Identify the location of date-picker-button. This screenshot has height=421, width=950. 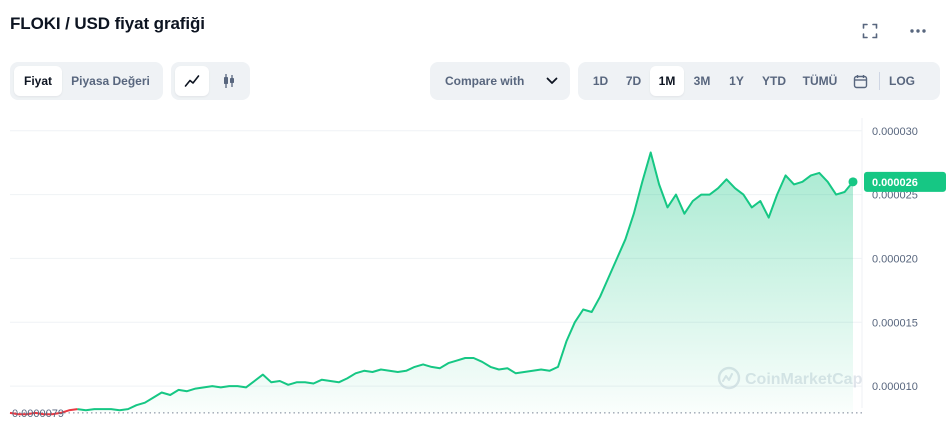
(860, 81).